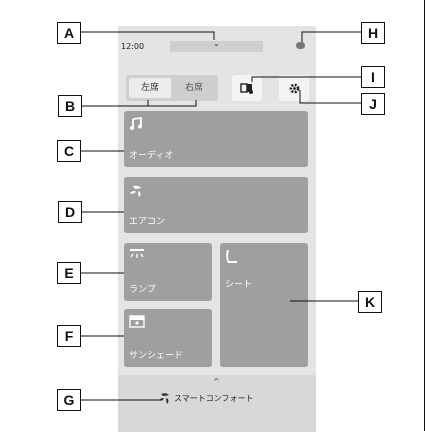 Image resolution: width=425 pixels, height=432 pixels. What do you see at coordinates (331, 36) in the screenshot?
I see `leader-h` at bounding box center [331, 36].